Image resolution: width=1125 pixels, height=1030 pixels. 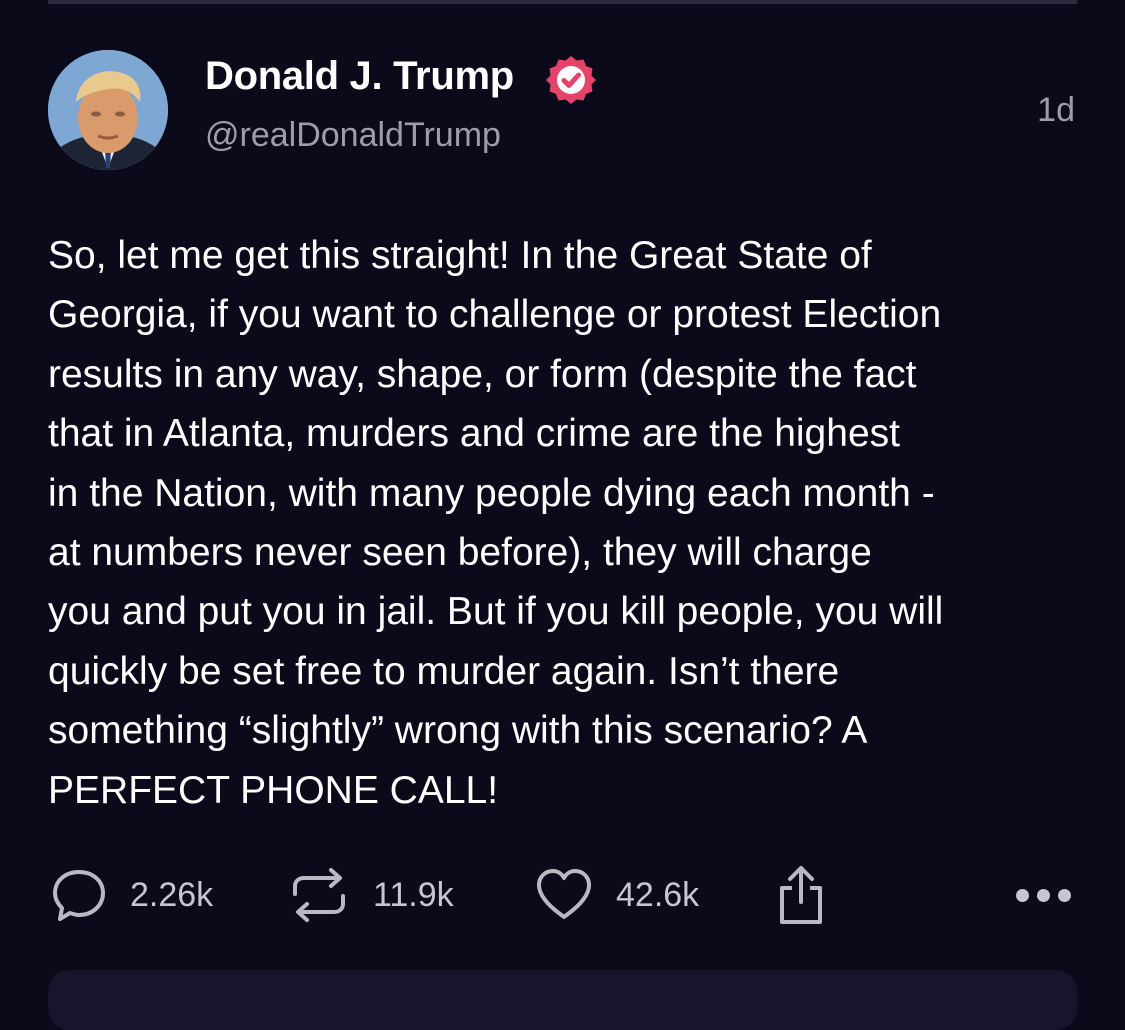 I want to click on share-icon, so click(x=801, y=895).